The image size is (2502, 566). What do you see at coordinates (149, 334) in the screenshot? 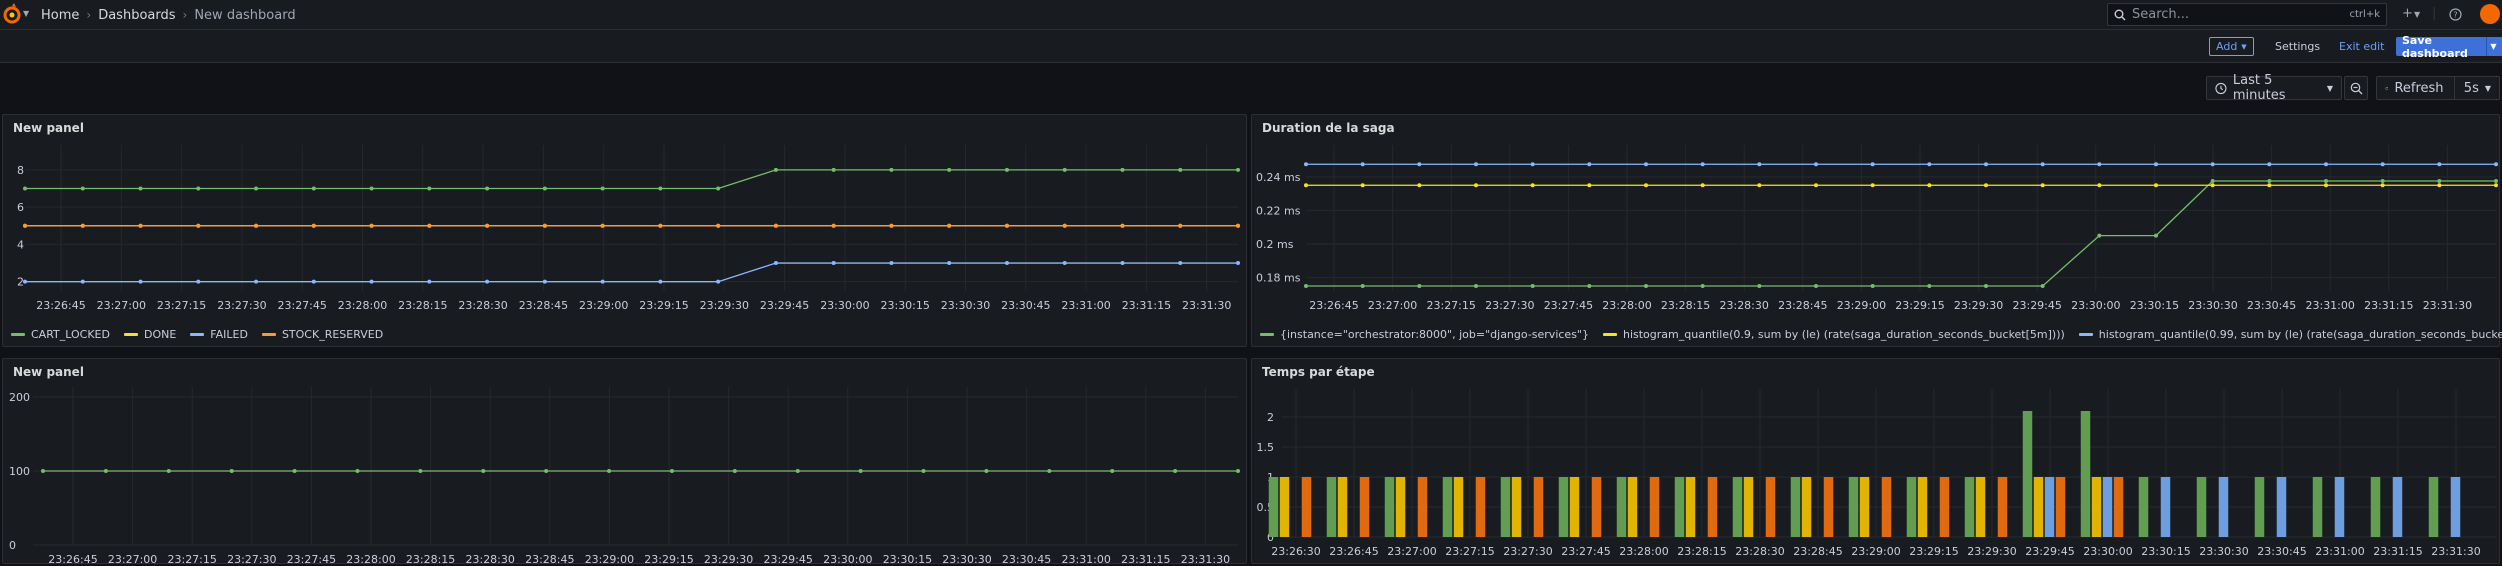
I see `legend-item: DONE` at bounding box center [149, 334].